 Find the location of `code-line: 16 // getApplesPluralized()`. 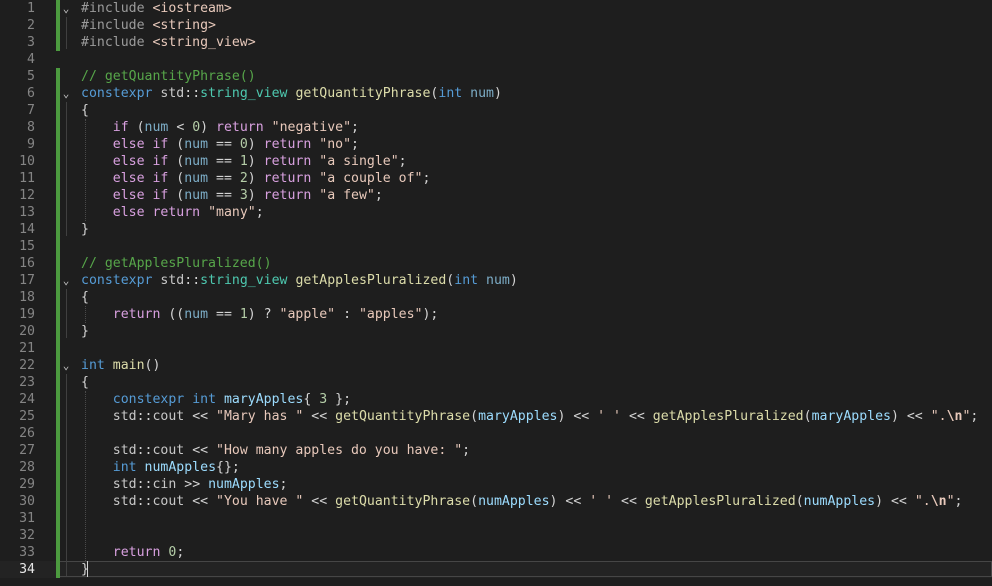

code-line: 16 // getApplesPluralized() is located at coordinates (496, 263).